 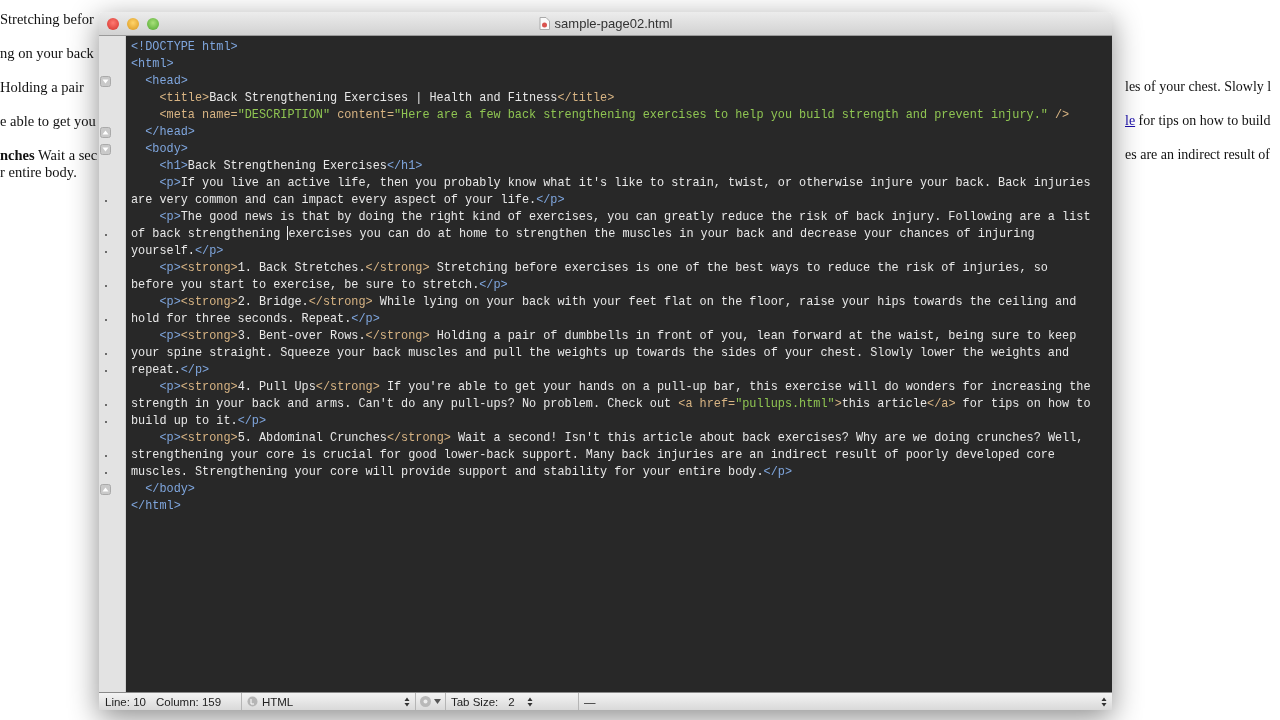 What do you see at coordinates (170, 132) in the screenshot?
I see `code-line: </head>` at bounding box center [170, 132].